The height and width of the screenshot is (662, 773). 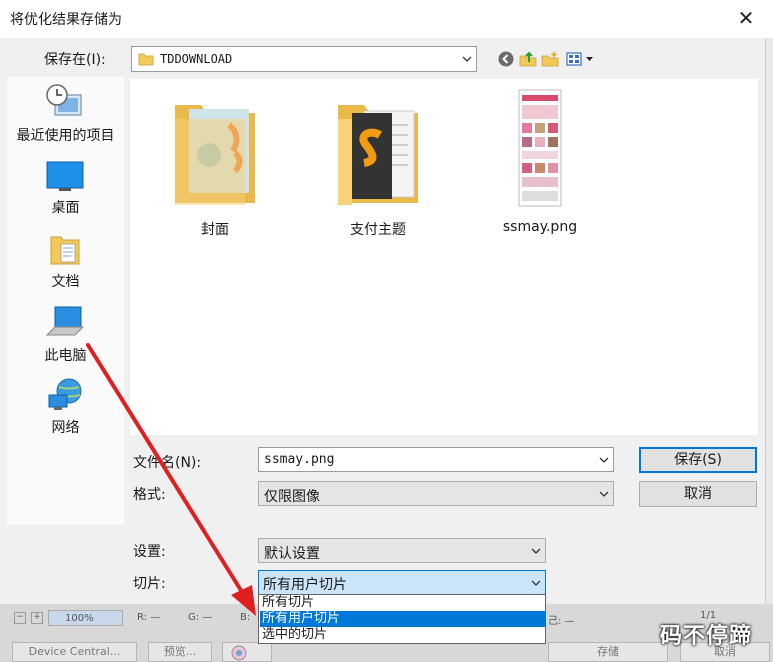 I want to click on filename-value: ssmay.png, so click(x=299, y=459).